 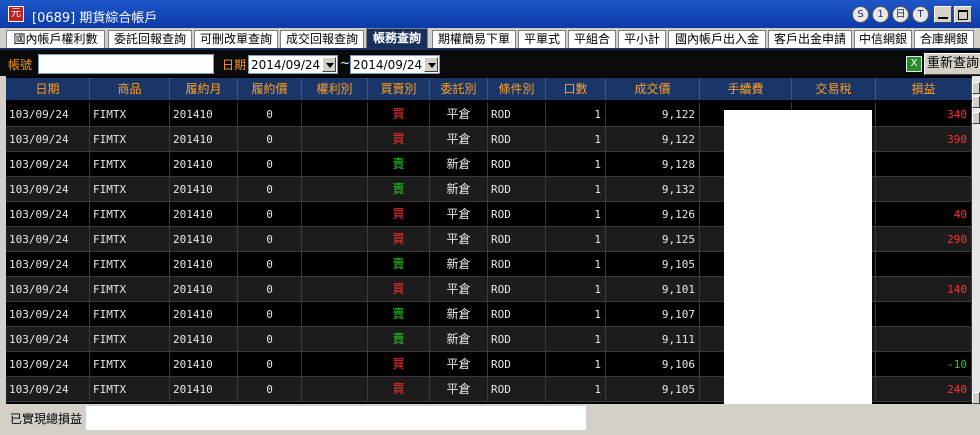 I want to click on maximize-button, so click(x=963, y=14).